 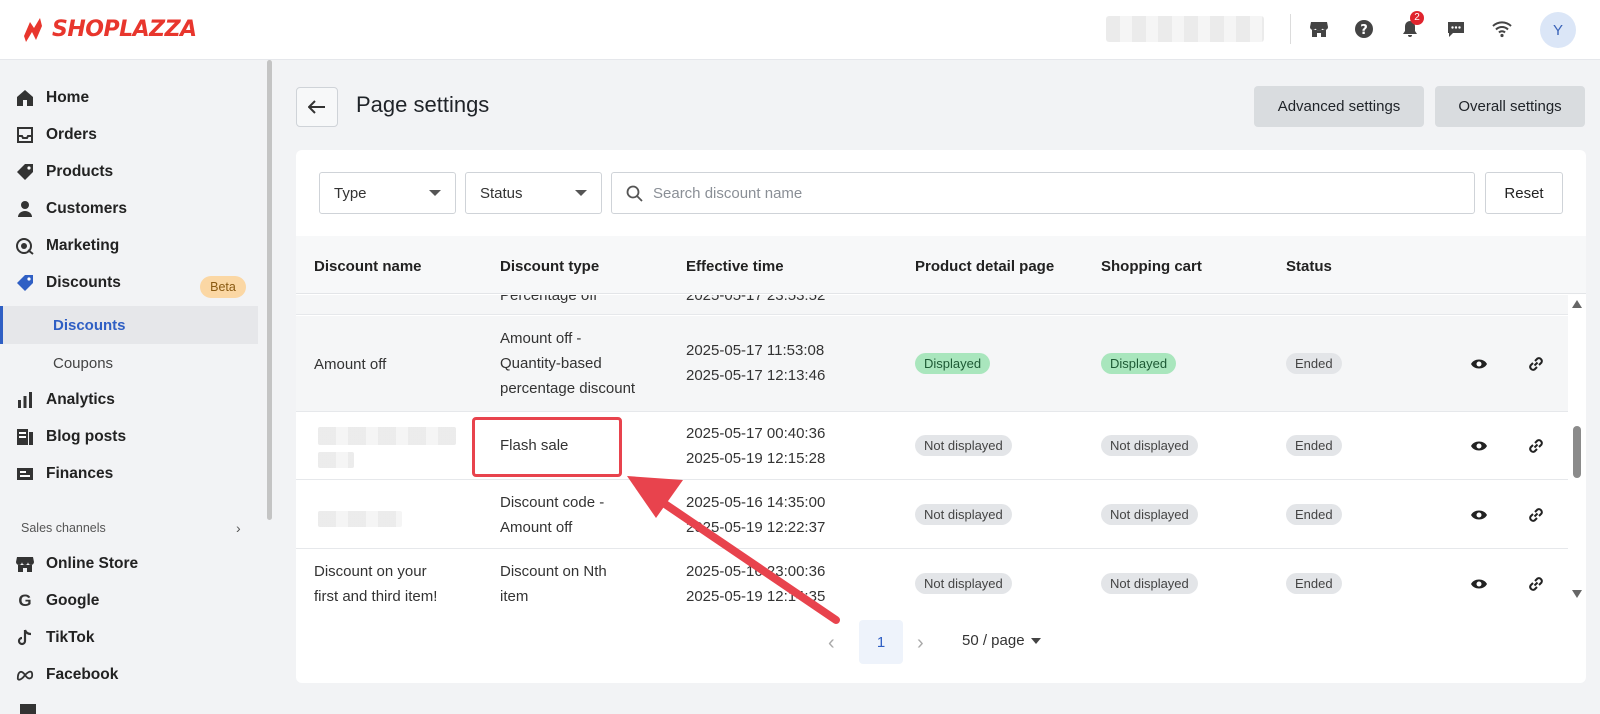 What do you see at coordinates (553, 581) in the screenshot?
I see `discount-type-cell: Discount on Nth item` at bounding box center [553, 581].